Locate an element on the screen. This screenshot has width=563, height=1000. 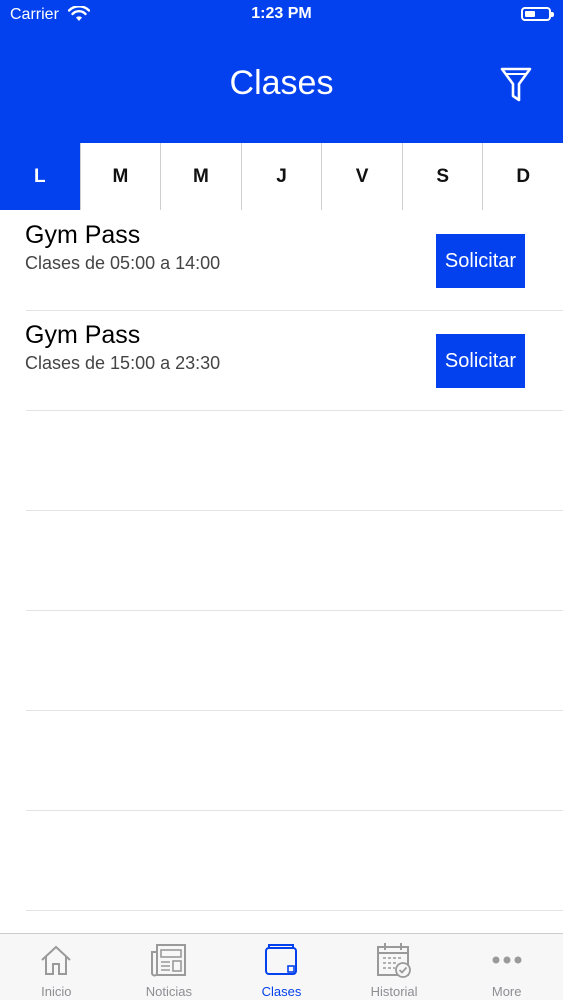
day-tab: S is located at coordinates (442, 176).